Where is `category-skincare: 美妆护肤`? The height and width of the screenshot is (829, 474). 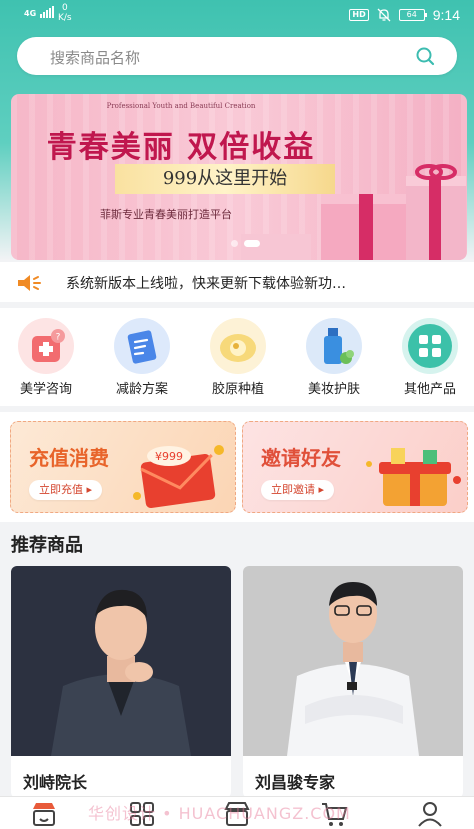
category-skincare: 美妆护肤 is located at coordinates (334, 357).